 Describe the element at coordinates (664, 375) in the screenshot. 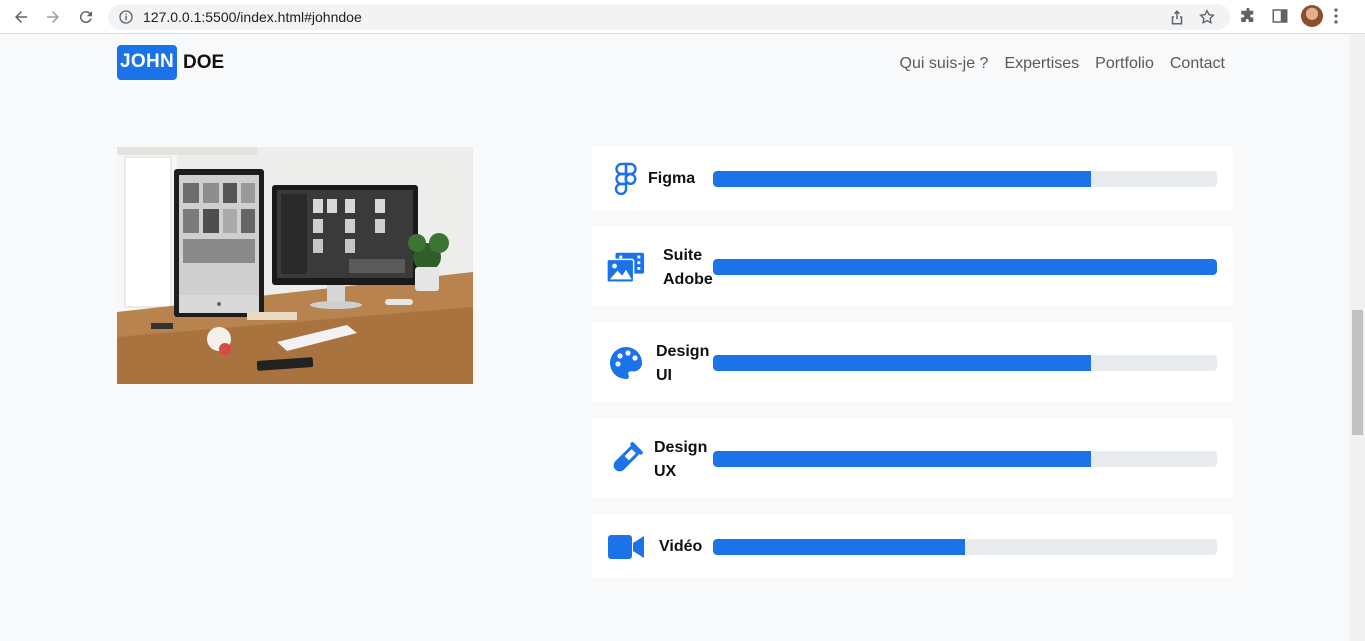

I see `skill-label-line: UI` at that location.